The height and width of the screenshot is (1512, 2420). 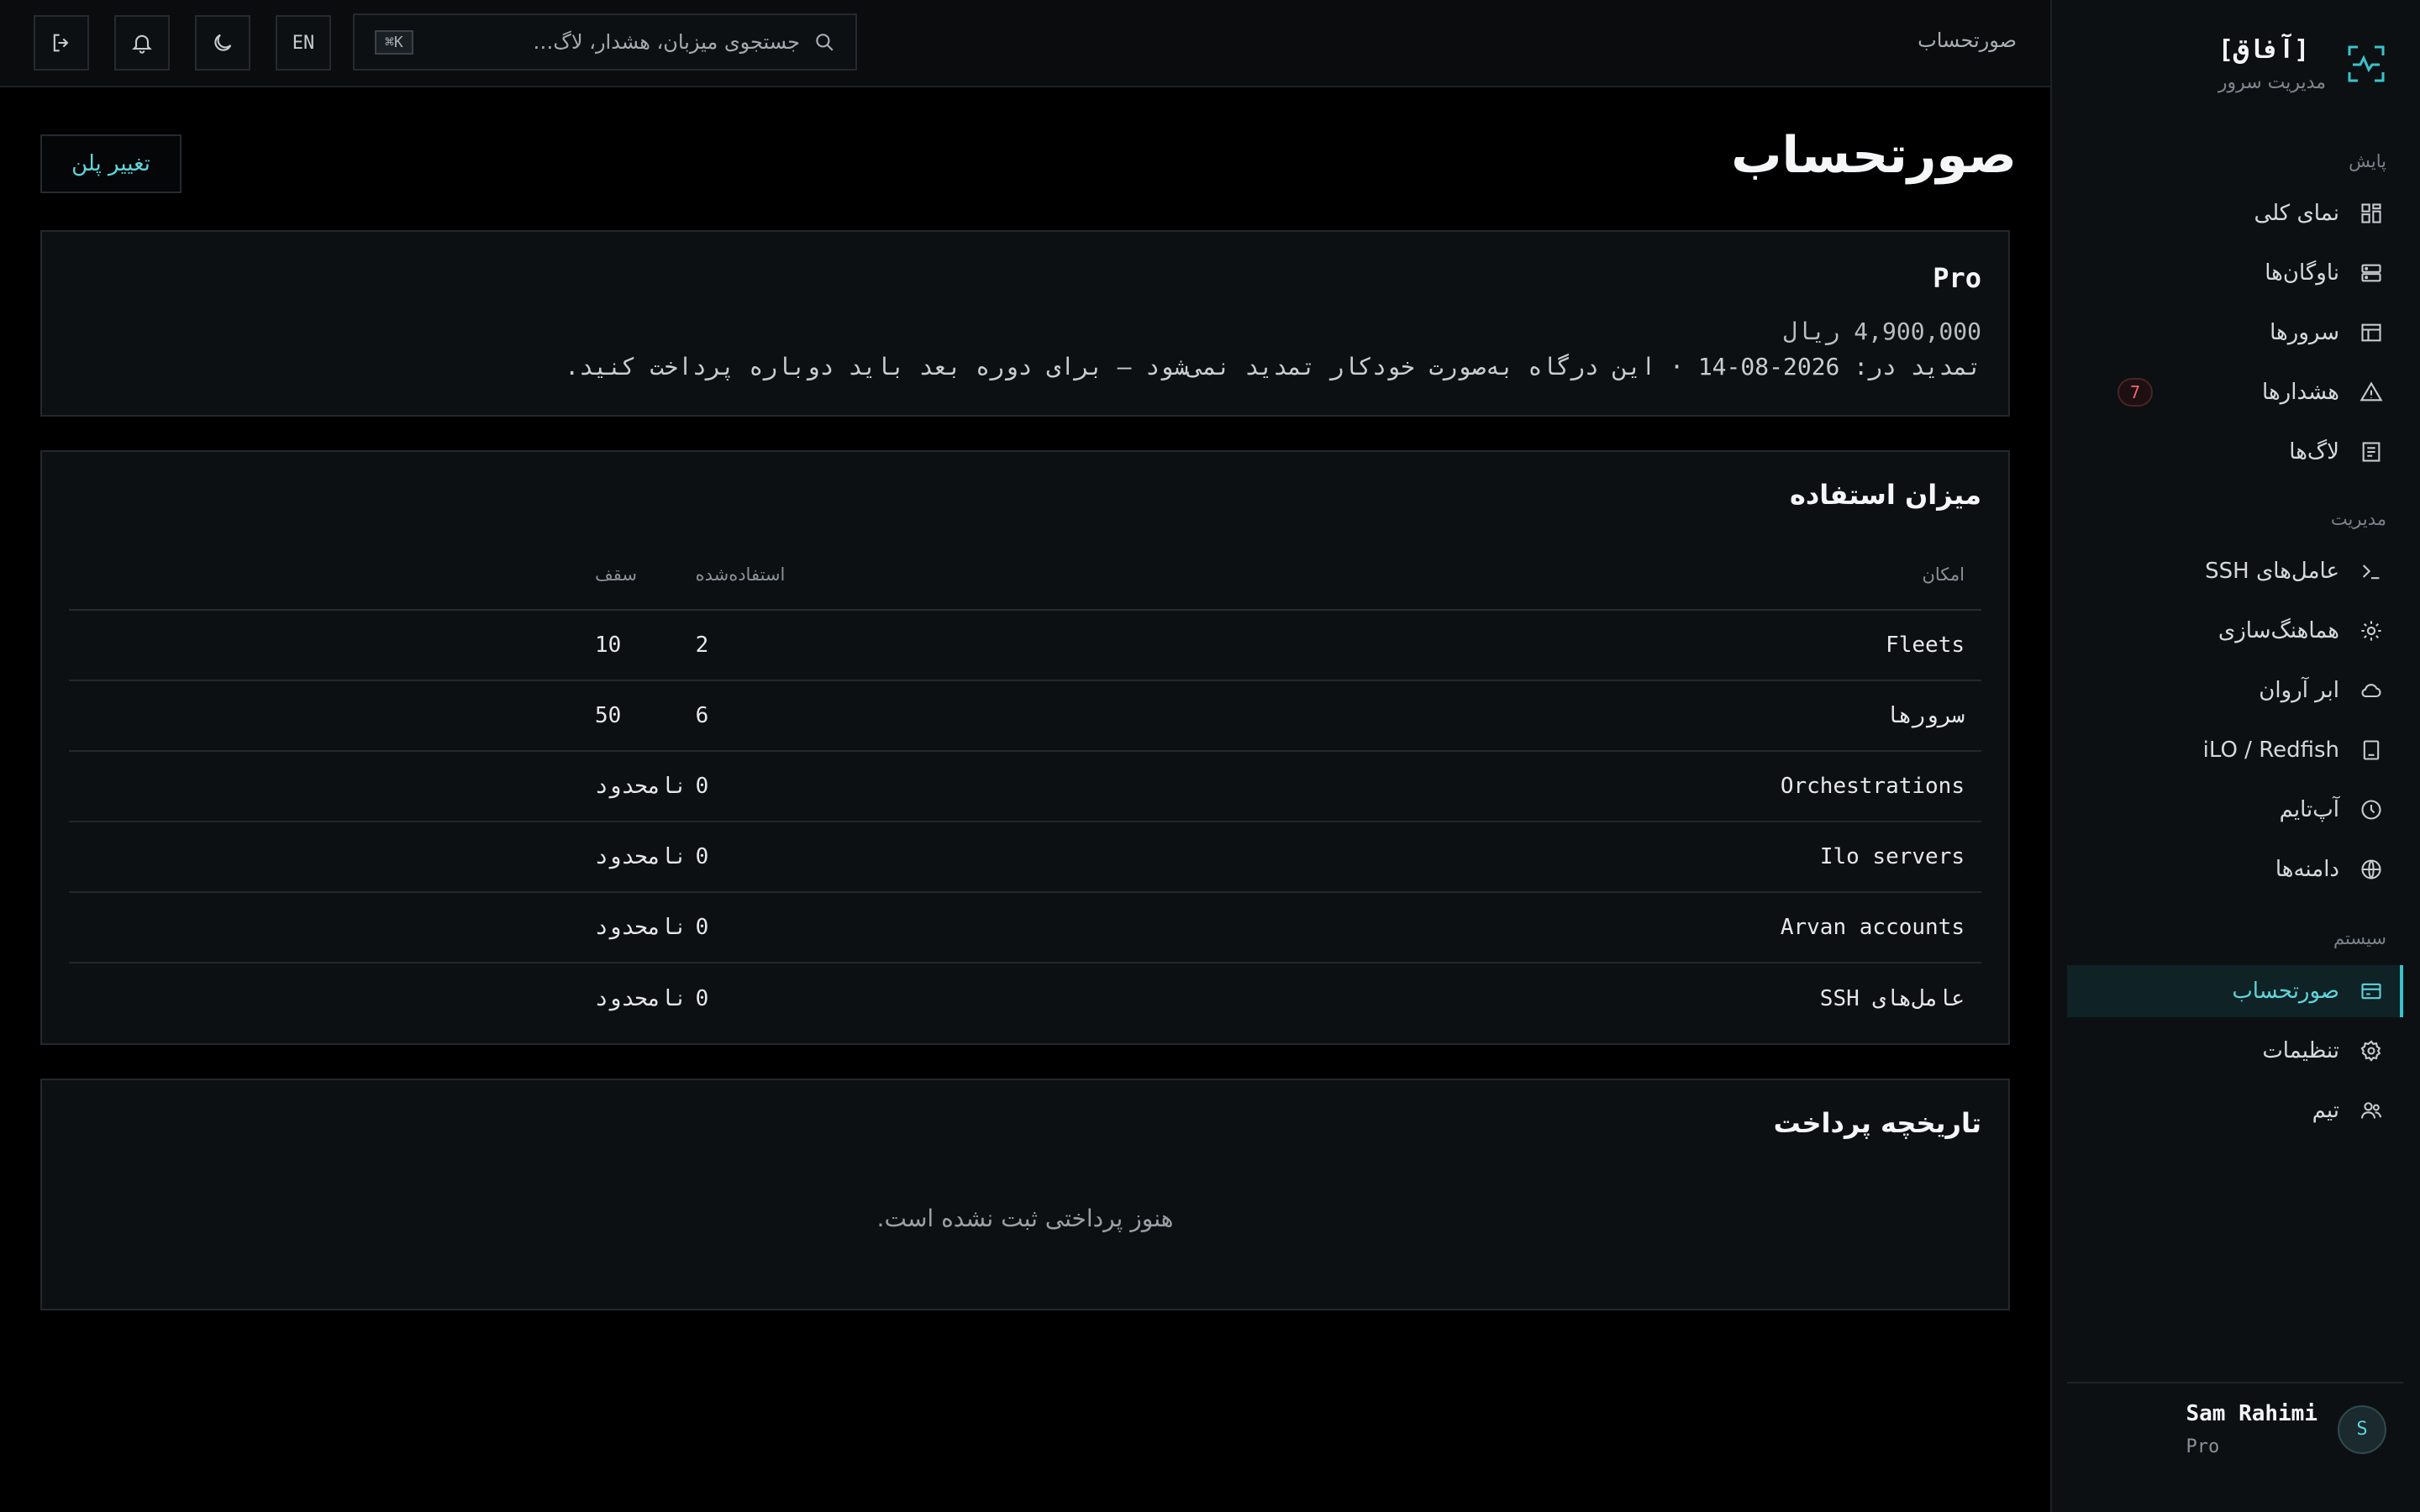 I want to click on search-shortcut-hint: K⌘, so click(x=394, y=42).